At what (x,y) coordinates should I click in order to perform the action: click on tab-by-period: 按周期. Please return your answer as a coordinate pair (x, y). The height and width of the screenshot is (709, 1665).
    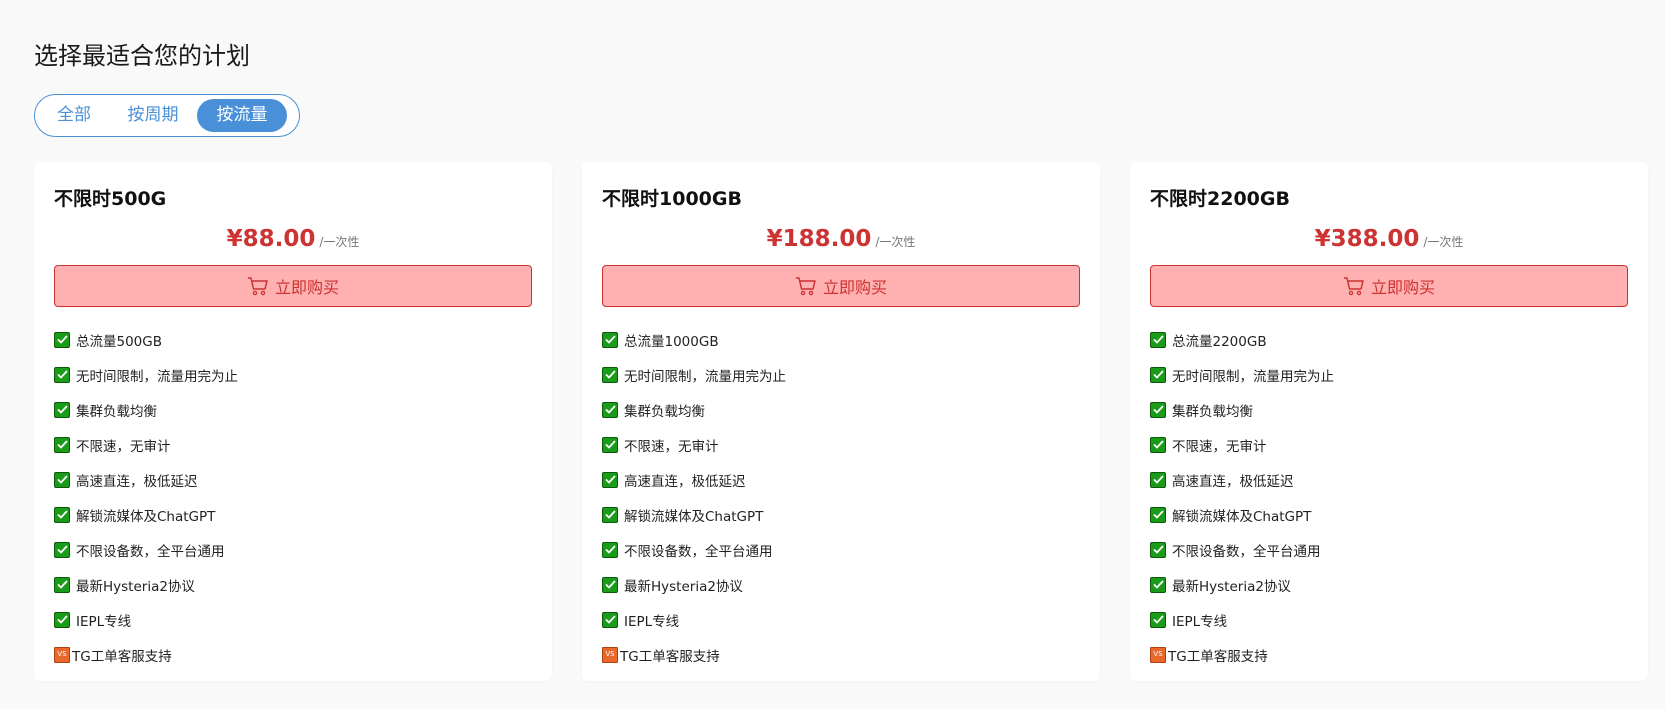
    Looking at the image, I should click on (153, 115).